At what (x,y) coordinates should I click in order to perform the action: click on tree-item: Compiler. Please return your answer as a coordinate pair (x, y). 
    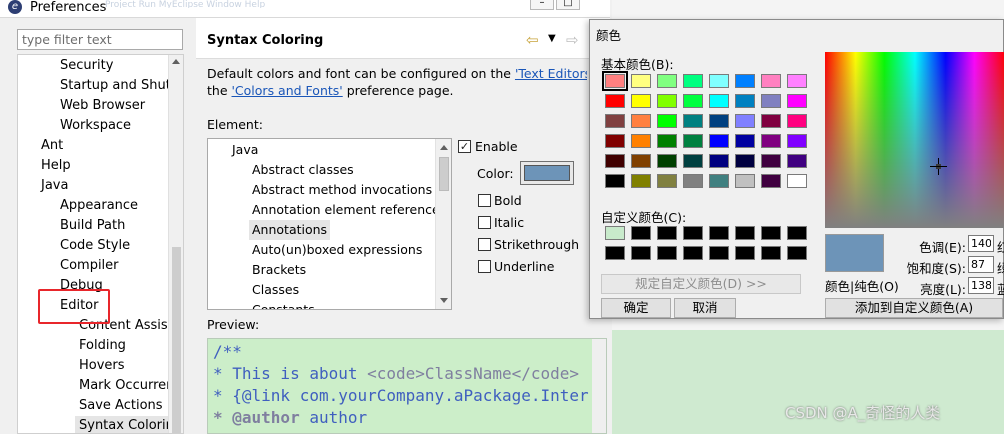
    Looking at the image, I should click on (89, 266).